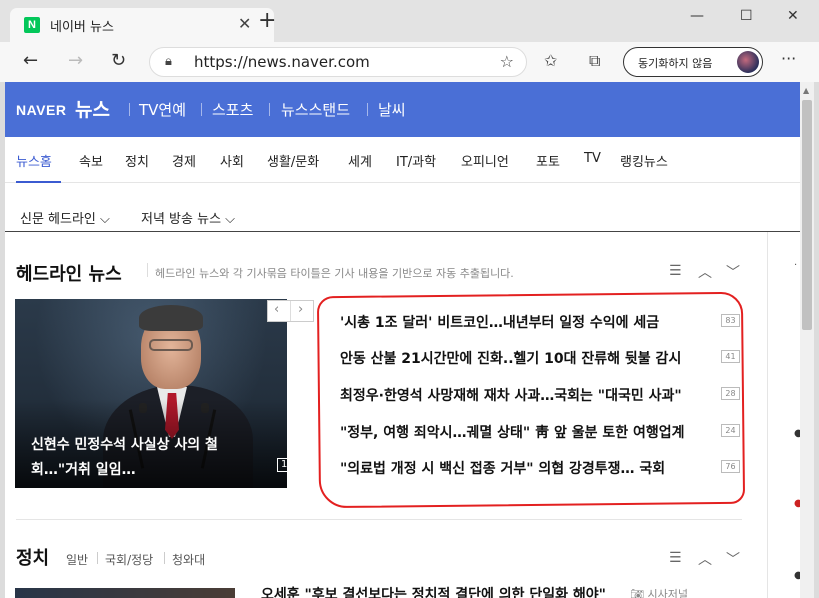 This screenshot has width=819, height=598. I want to click on scrollbar-thumb, so click(807, 215).